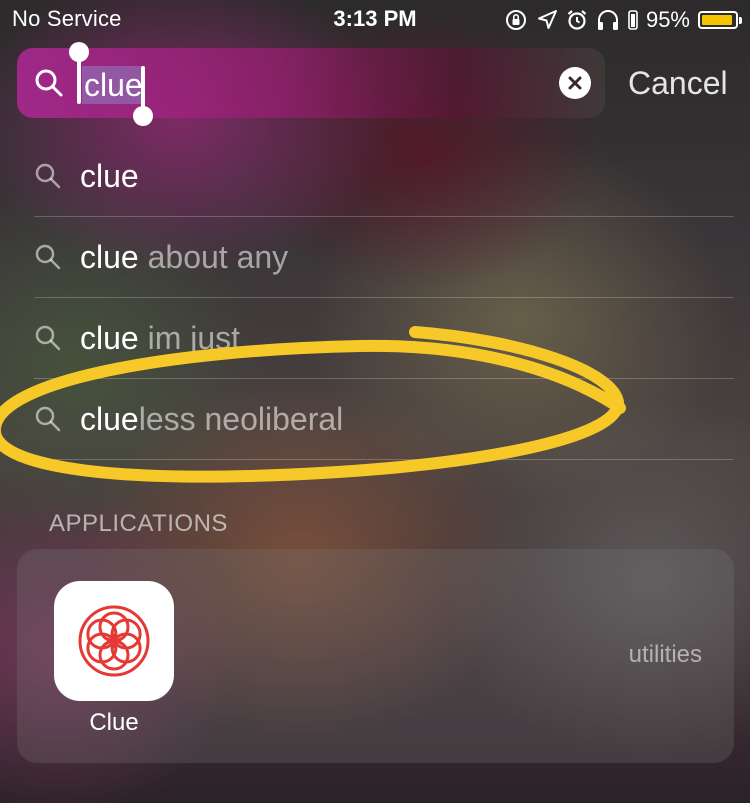 This screenshot has width=750, height=803. What do you see at coordinates (667, 19) in the screenshot?
I see `battery-percent: 95%` at bounding box center [667, 19].